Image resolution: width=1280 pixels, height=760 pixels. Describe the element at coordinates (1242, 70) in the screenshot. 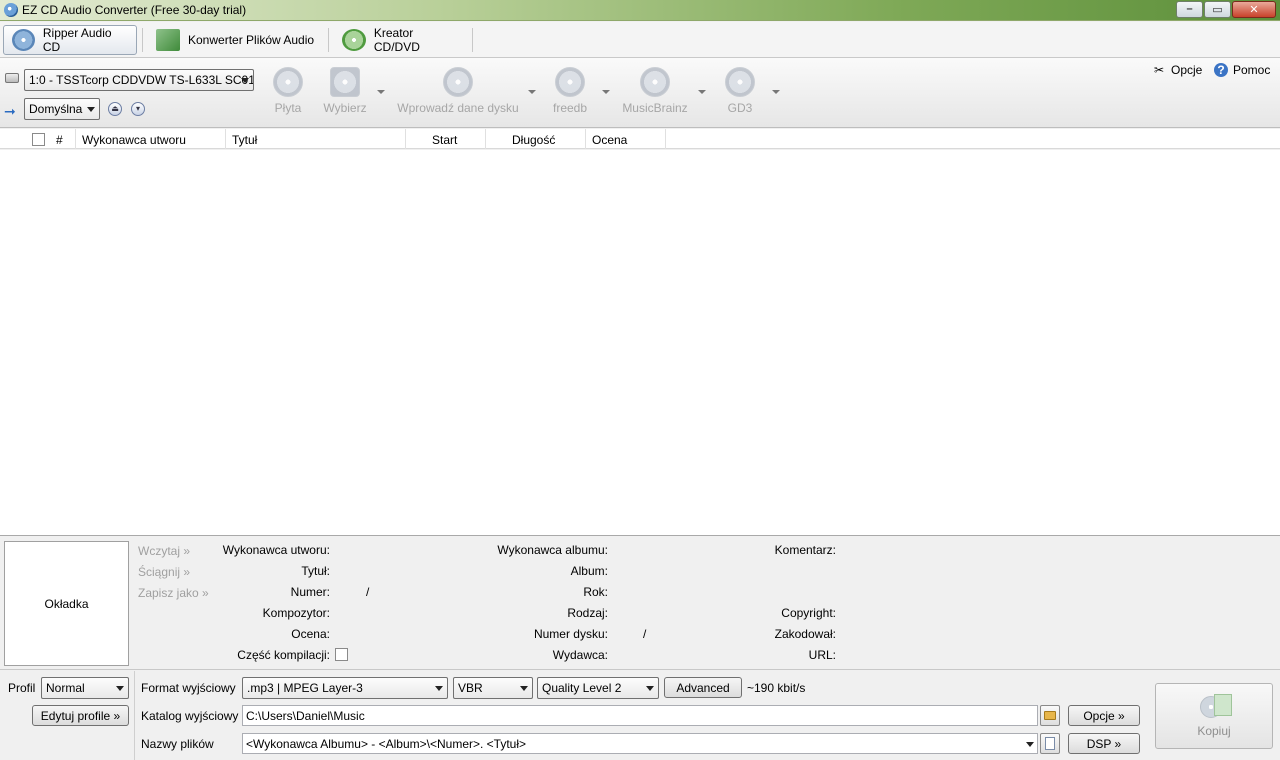

I see `help-link: ? Pomoc` at that location.